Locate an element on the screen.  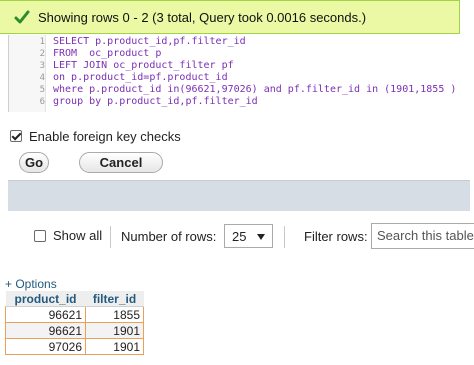
table-row: 96621 1901 is located at coordinates (74, 330).